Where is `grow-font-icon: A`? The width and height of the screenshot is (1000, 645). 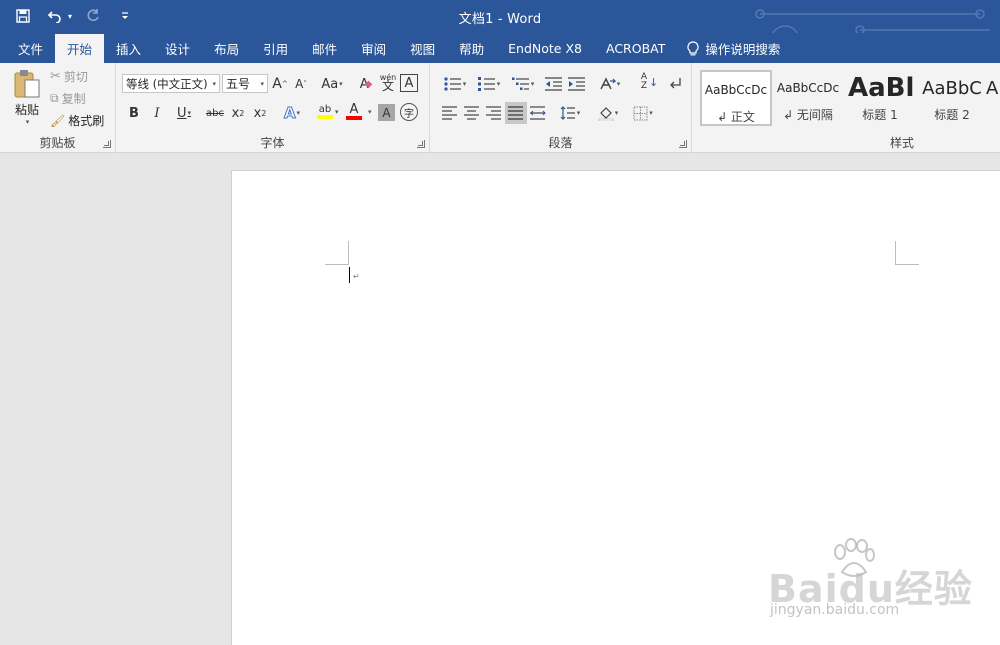 grow-font-icon: A is located at coordinates (277, 84).